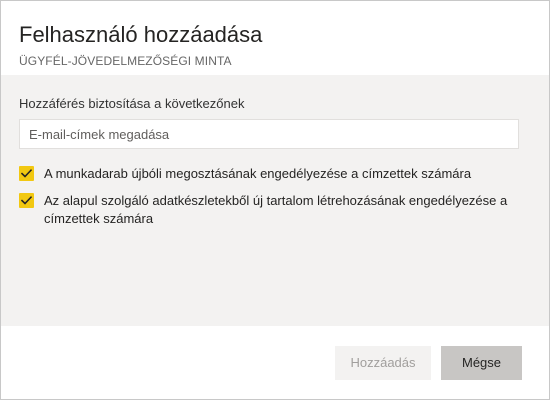 The width and height of the screenshot is (550, 400). I want to click on allow-build-checkbox, so click(26, 200).